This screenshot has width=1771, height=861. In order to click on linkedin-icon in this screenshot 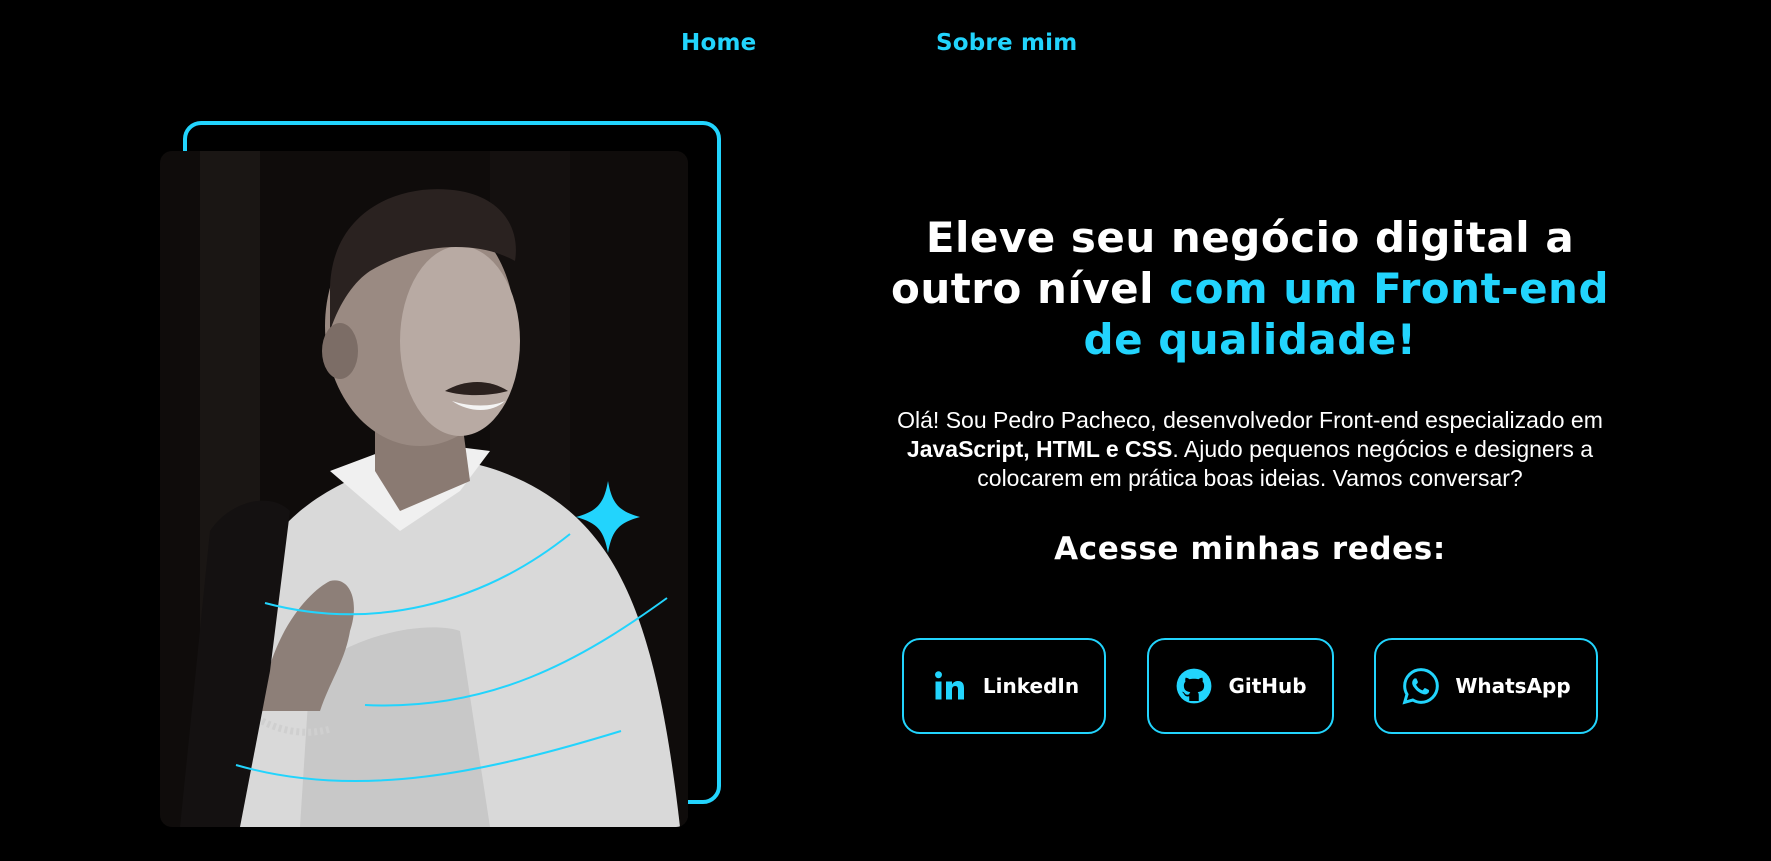, I will do `click(949, 686)`.